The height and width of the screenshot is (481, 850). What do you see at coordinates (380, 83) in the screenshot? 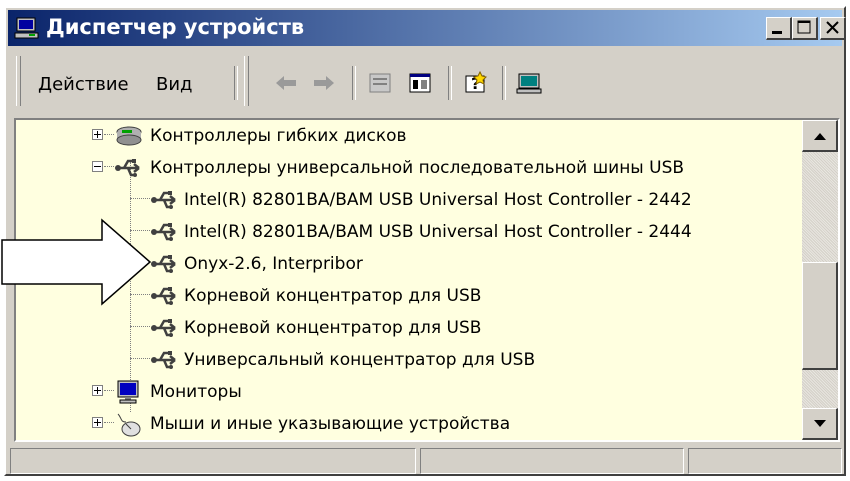
I see `properties-icon` at bounding box center [380, 83].